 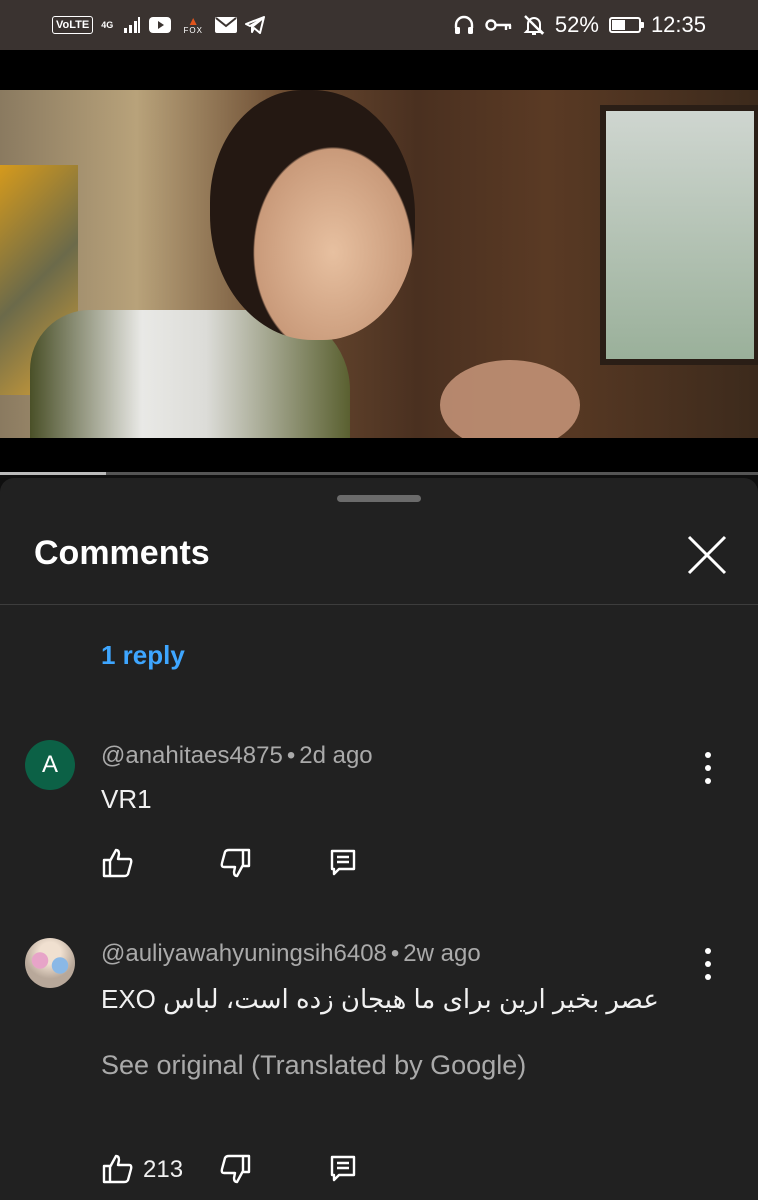 What do you see at coordinates (379, 498) in the screenshot?
I see `drag-handle` at bounding box center [379, 498].